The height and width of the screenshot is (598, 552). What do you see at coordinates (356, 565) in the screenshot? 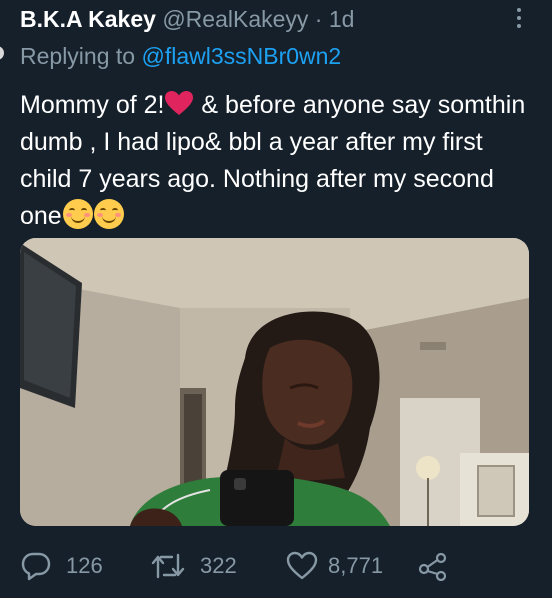
I see `like-count: 8,771` at bounding box center [356, 565].